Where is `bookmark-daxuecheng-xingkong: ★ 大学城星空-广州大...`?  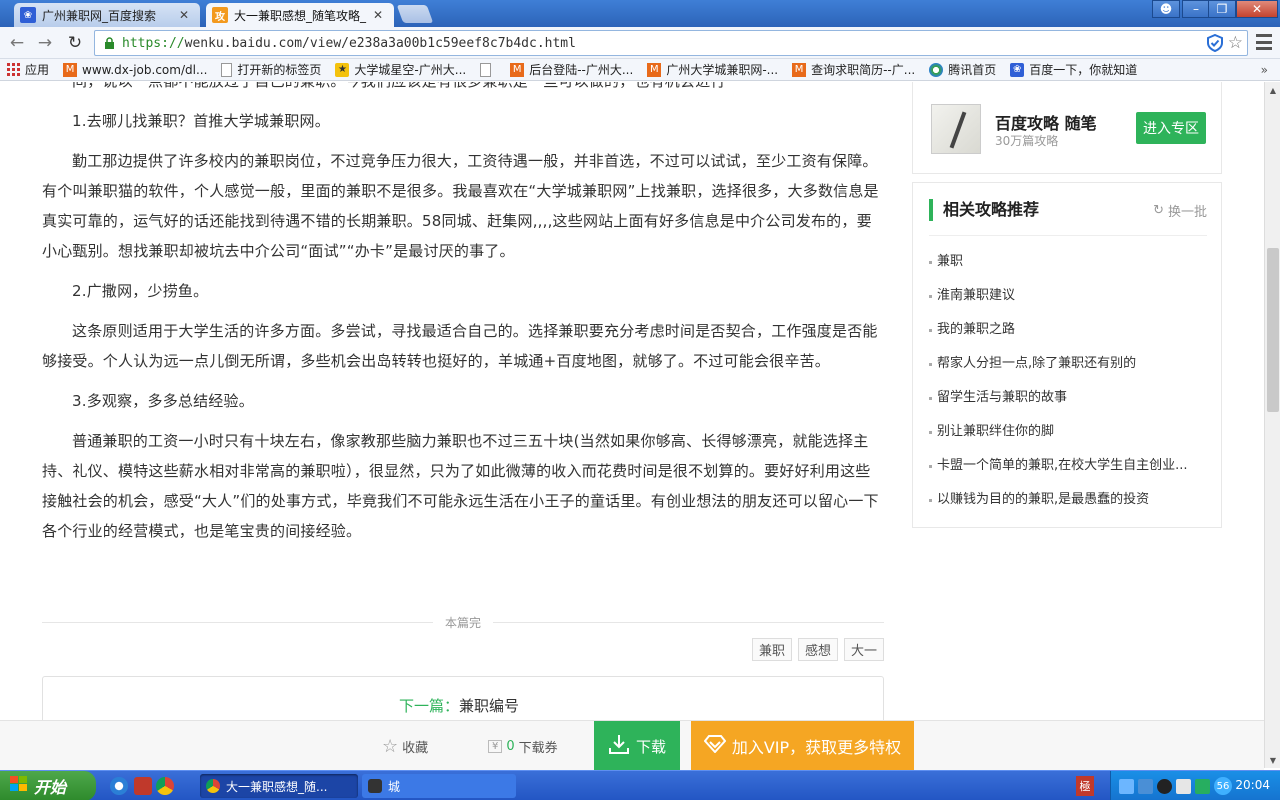
bookmark-daxuecheng-xingkong: ★ 大学城星空-广州大... is located at coordinates (400, 69).